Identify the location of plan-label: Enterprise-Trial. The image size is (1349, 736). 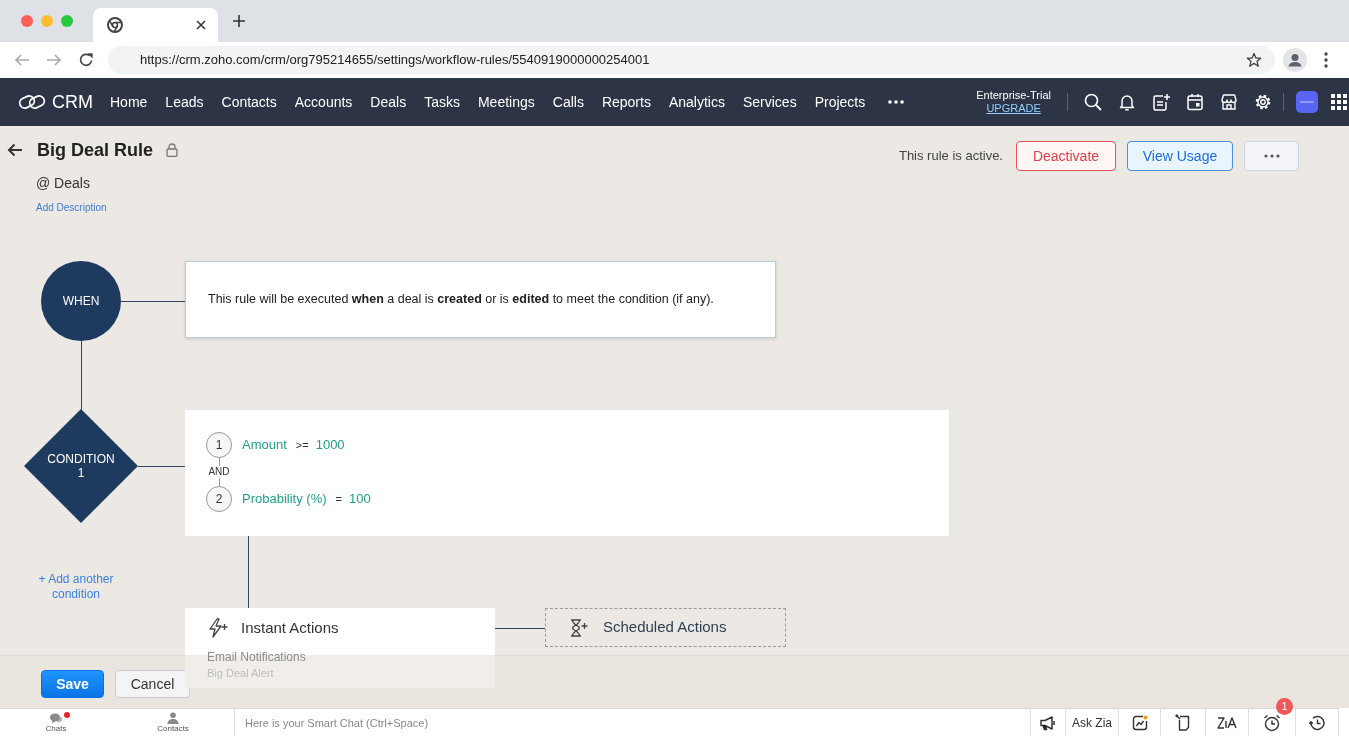
(1013, 95).